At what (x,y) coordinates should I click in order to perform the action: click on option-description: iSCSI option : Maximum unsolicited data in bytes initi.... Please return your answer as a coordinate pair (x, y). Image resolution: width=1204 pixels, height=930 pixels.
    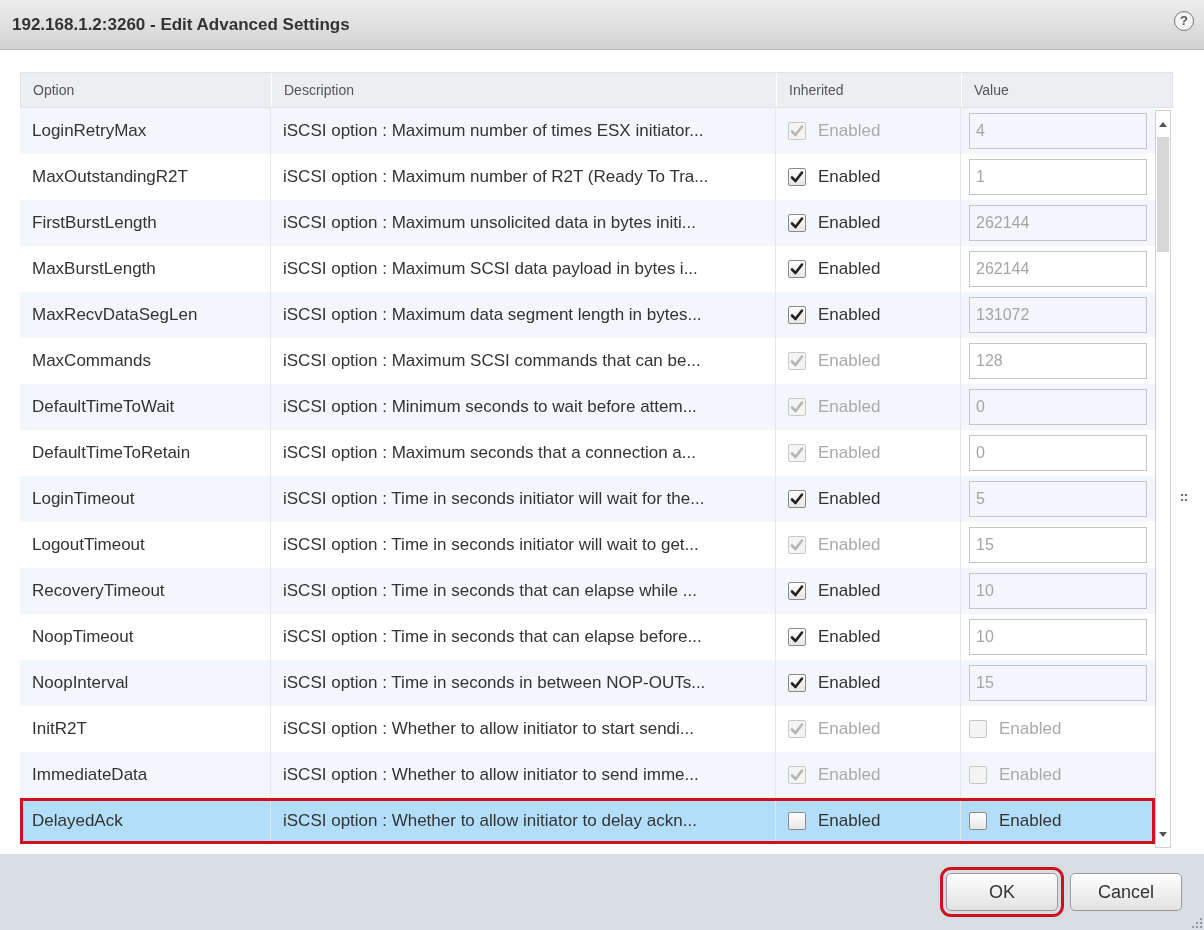
    Looking at the image, I should click on (489, 223).